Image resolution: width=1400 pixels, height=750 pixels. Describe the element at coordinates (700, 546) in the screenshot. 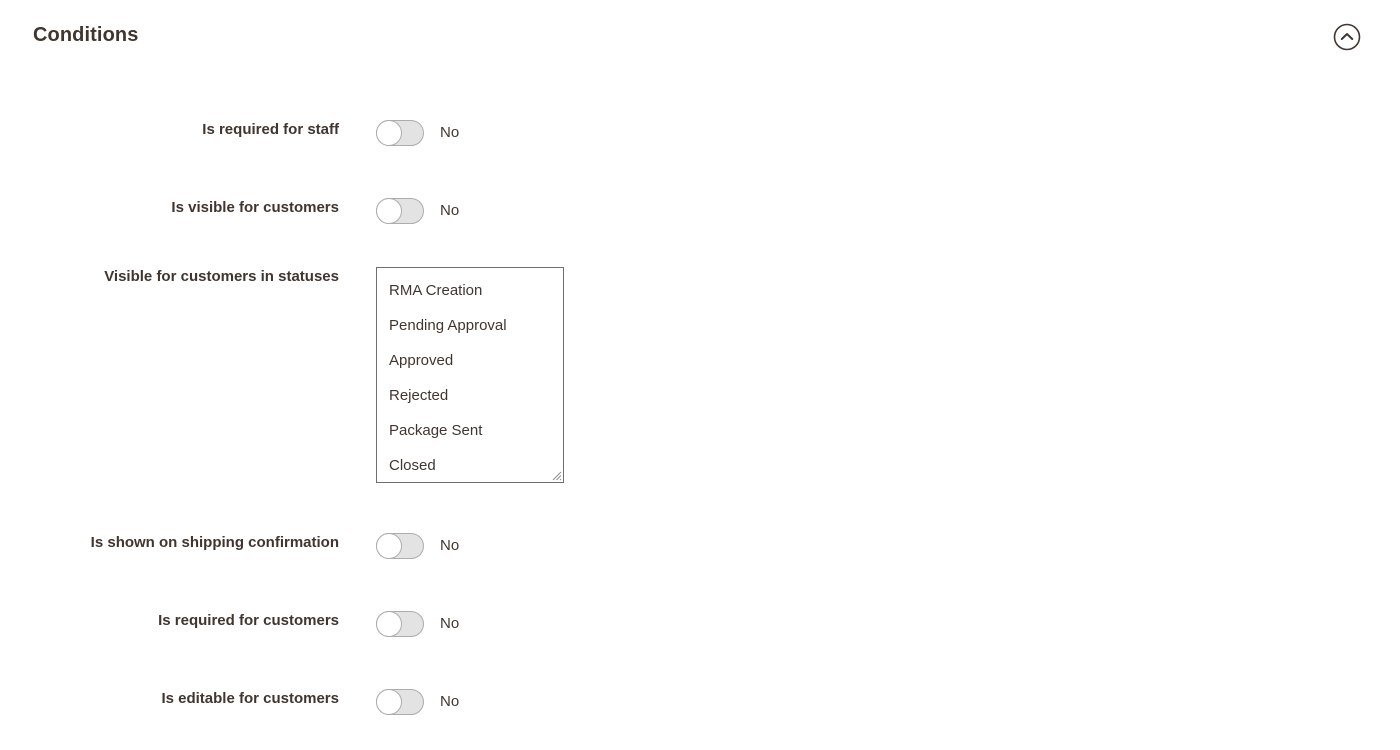

I see `field-row-is-shown-on-shipping-confirmation: Is shown on shipping confirmation No` at that location.